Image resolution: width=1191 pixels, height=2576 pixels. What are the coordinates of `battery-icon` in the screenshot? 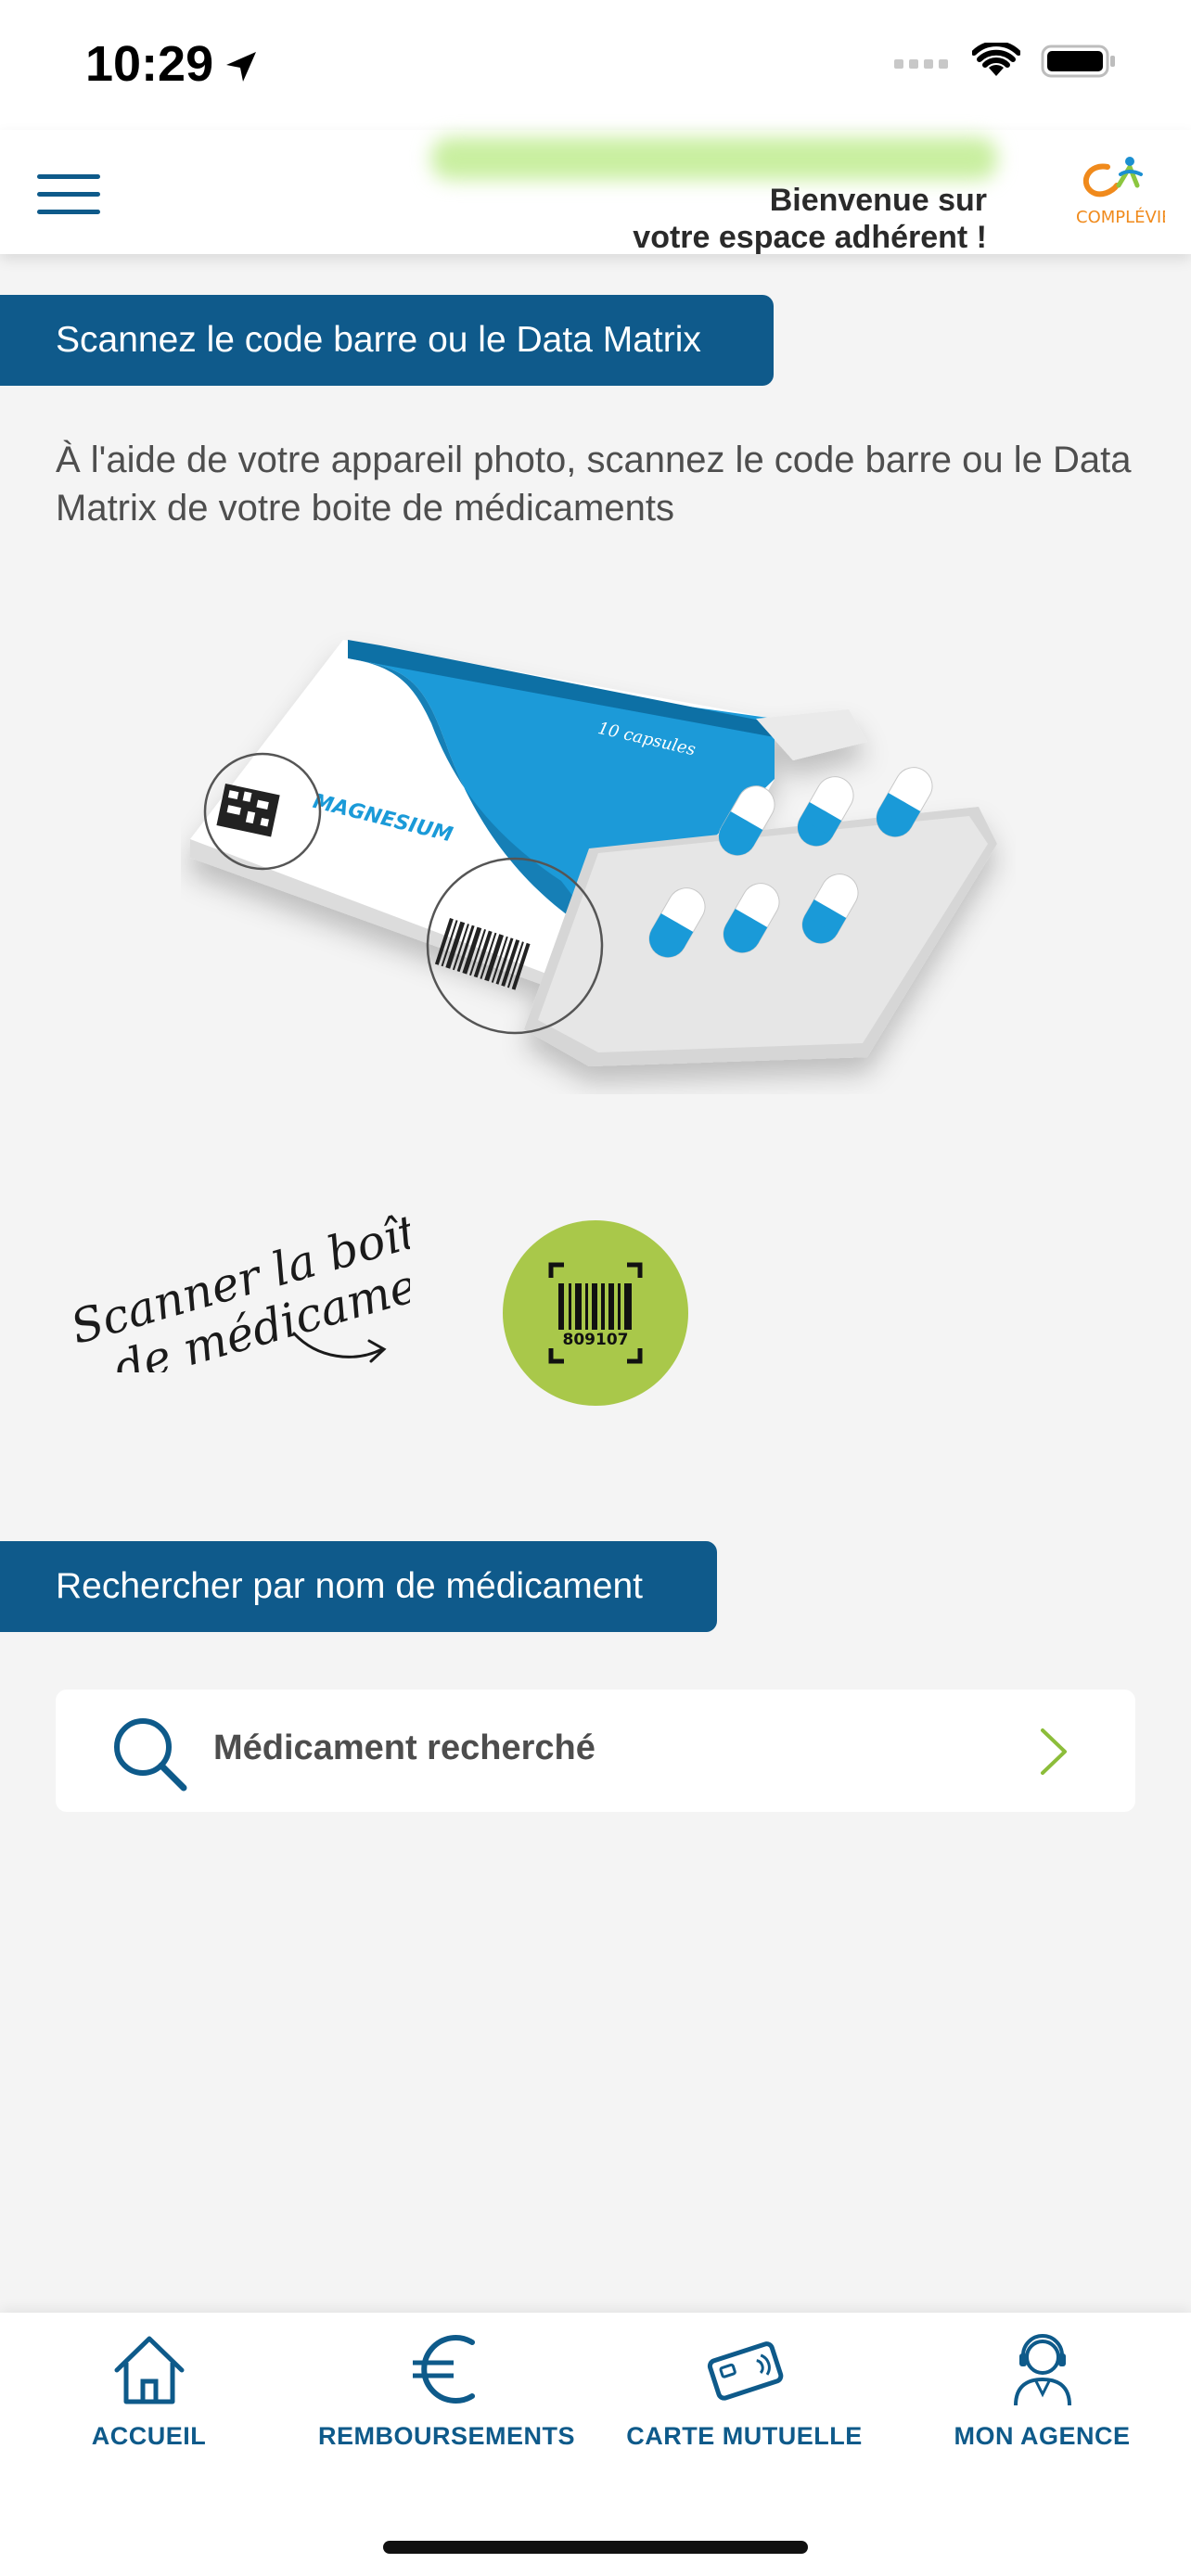 It's located at (1078, 61).